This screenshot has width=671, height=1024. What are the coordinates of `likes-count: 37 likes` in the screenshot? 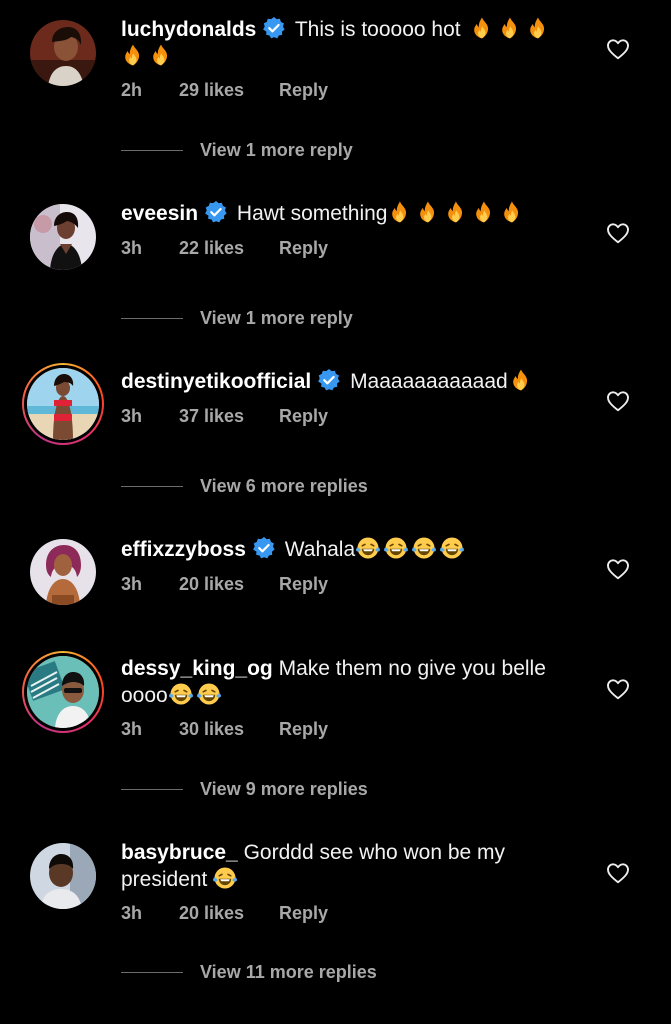 It's located at (211, 416).